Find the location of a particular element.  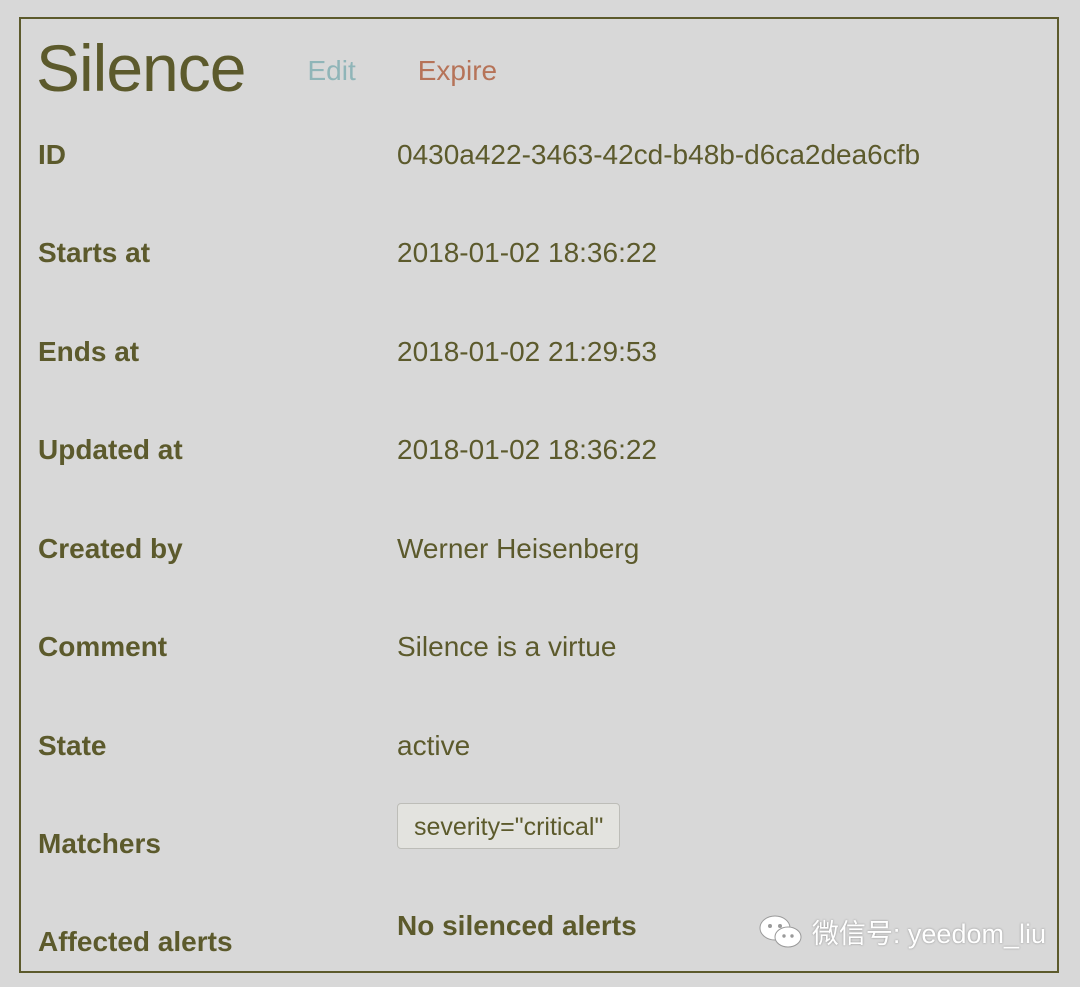

comment-label: Comment is located at coordinates (103, 646).